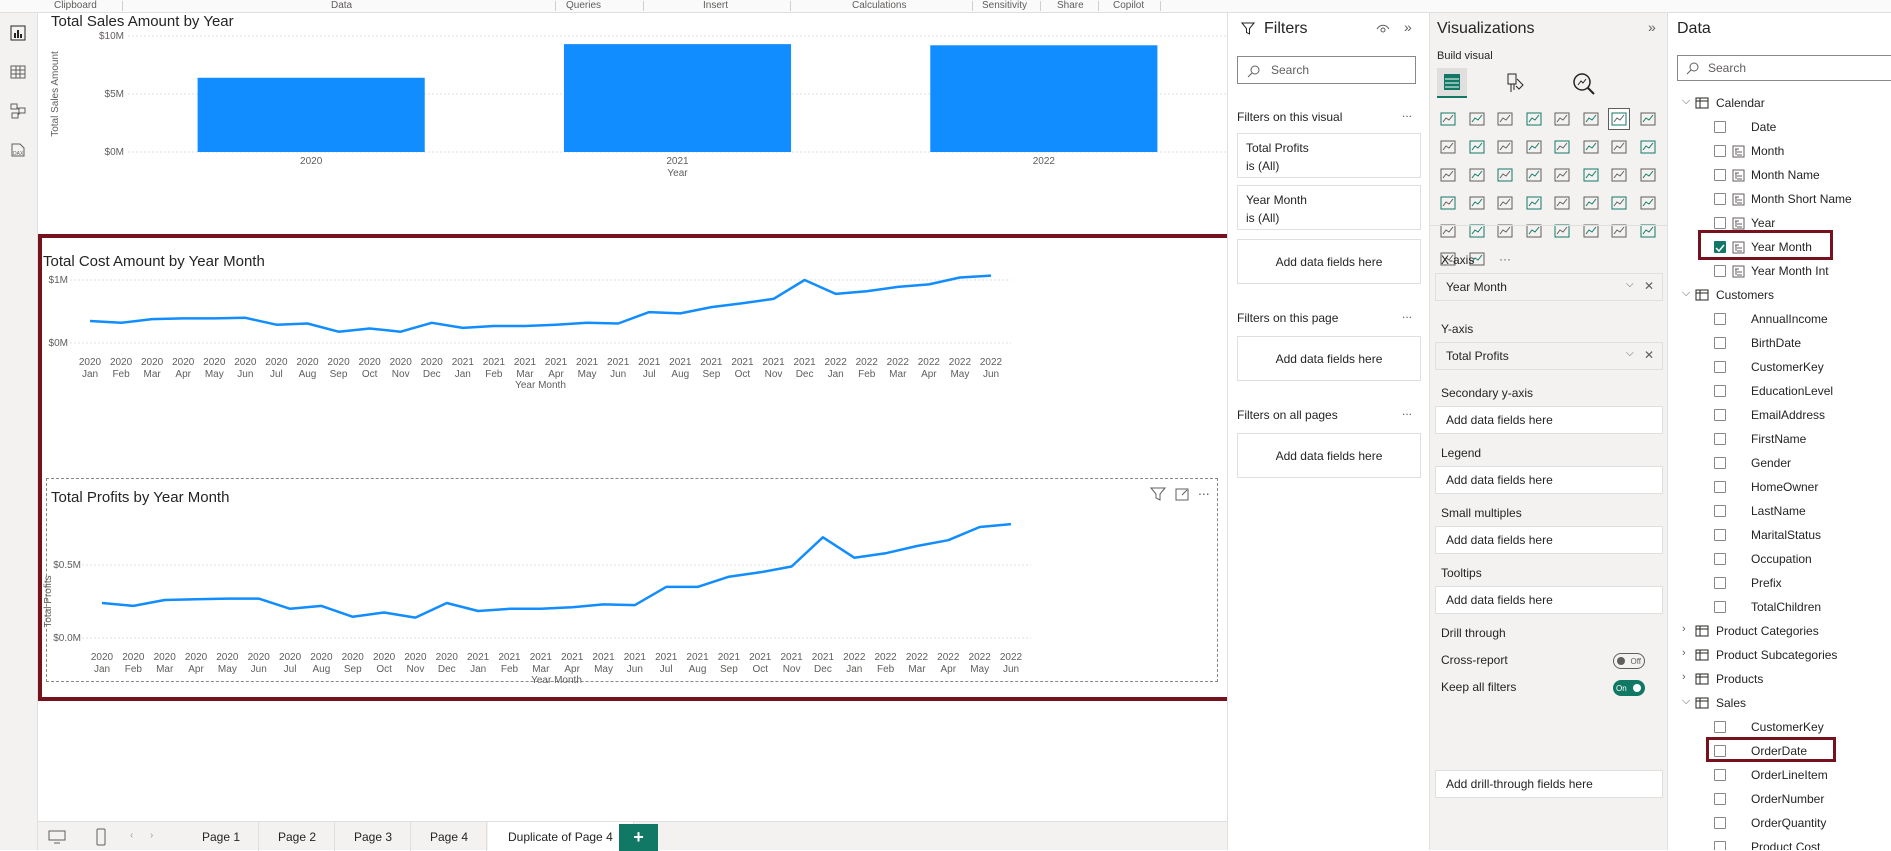  I want to click on table-view-icon, so click(18, 72).